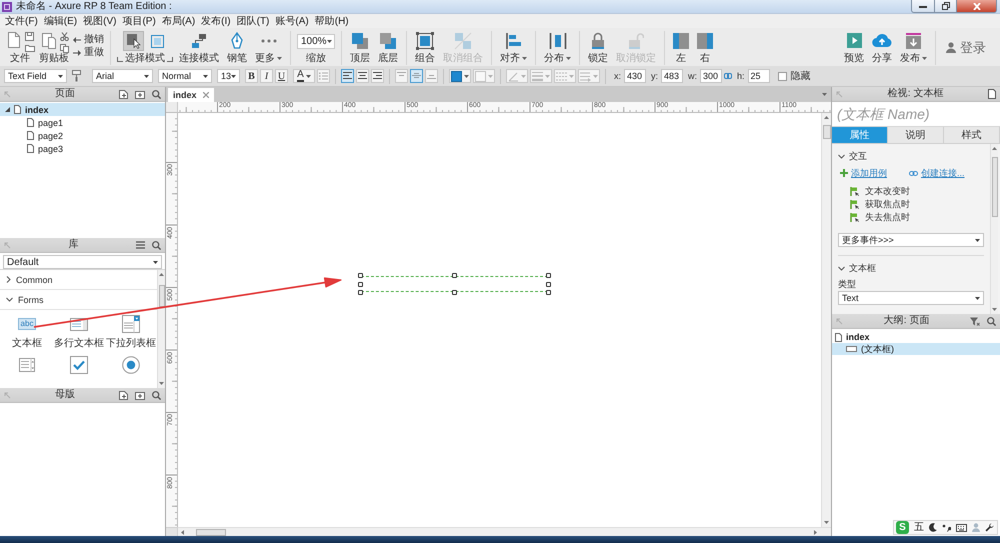 The width and height of the screenshot is (1000, 543). What do you see at coordinates (598, 47) in the screenshot?
I see `lock-button: 锁定` at bounding box center [598, 47].